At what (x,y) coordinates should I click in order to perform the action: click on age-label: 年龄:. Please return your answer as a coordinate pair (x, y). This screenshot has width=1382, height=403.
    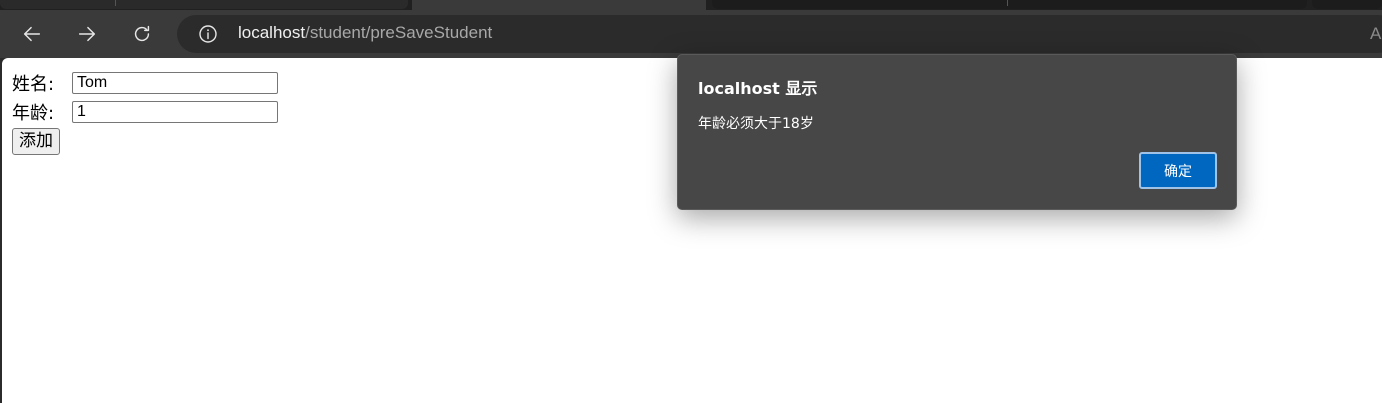
    Looking at the image, I should click on (33, 113).